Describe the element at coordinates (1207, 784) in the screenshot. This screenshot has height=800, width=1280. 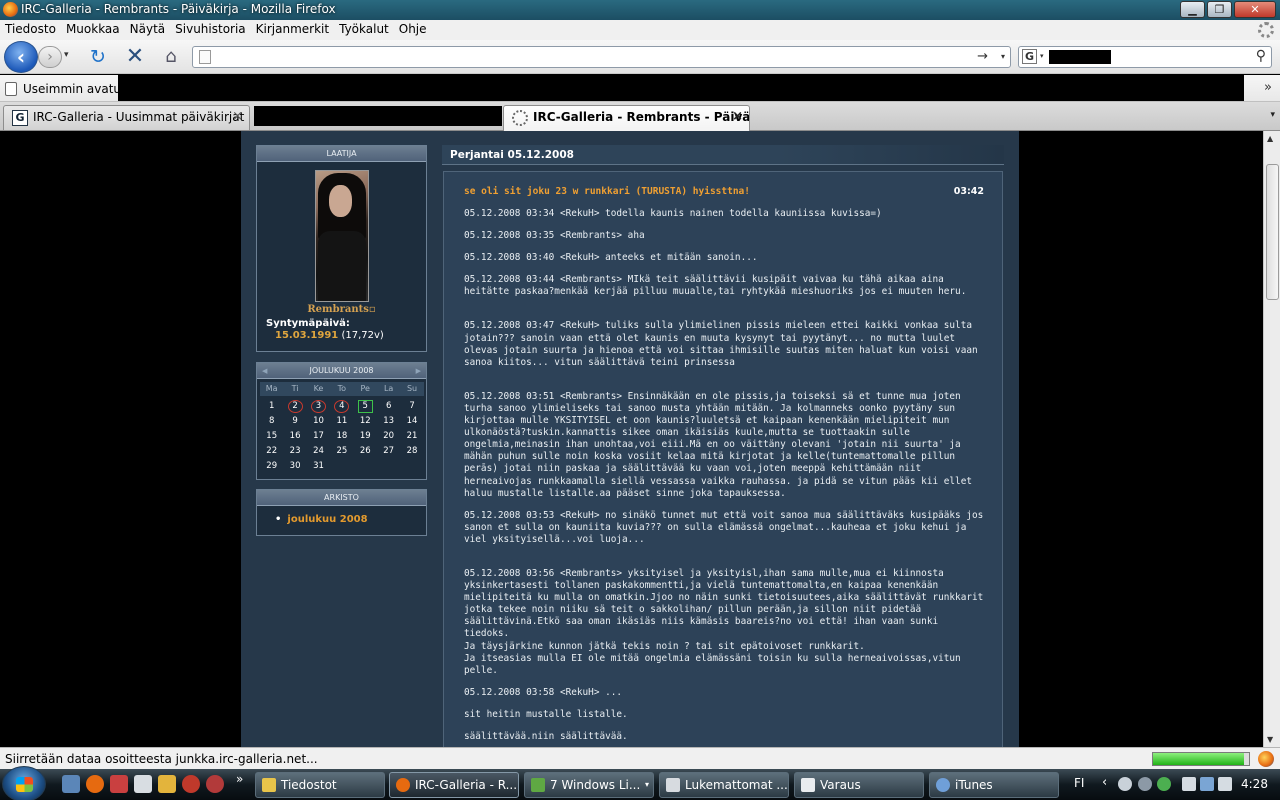
I see `network-icon` at that location.